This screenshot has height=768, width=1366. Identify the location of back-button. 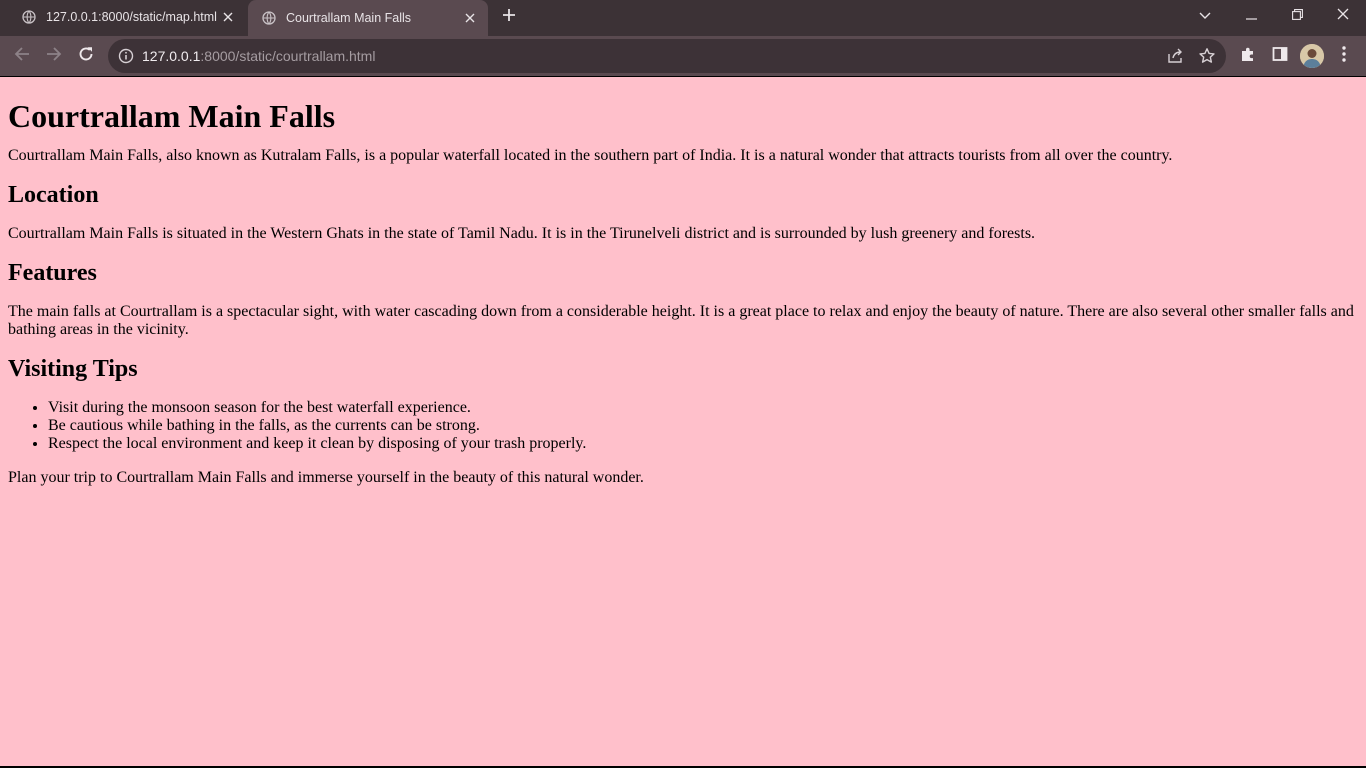
(22, 56).